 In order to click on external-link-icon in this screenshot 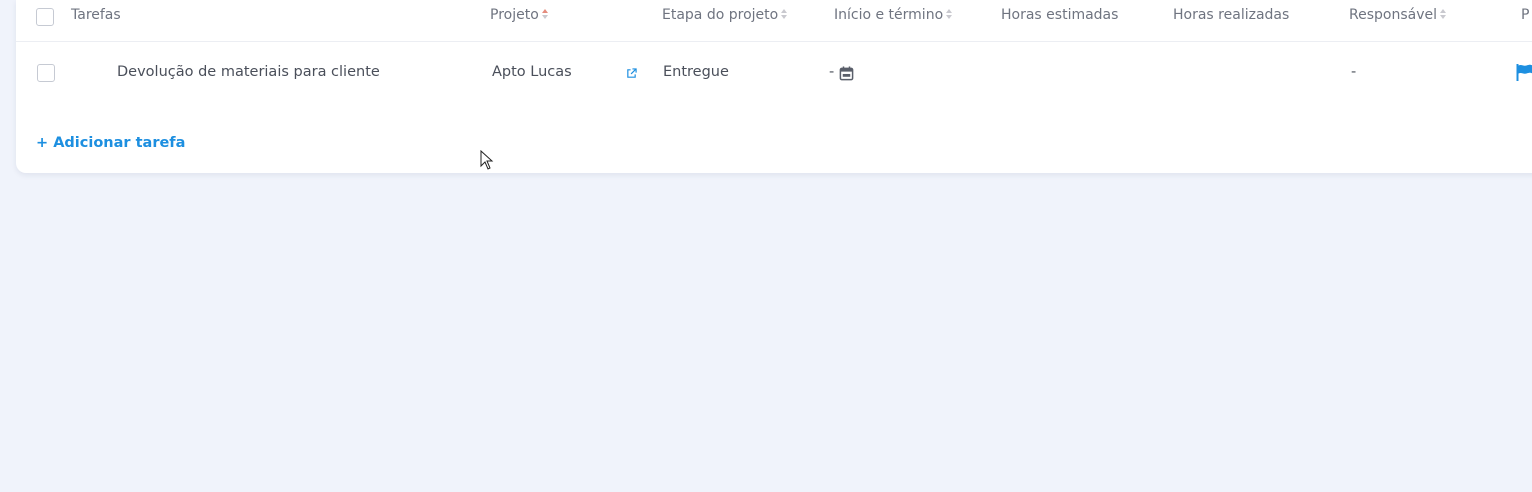, I will do `click(631, 73)`.